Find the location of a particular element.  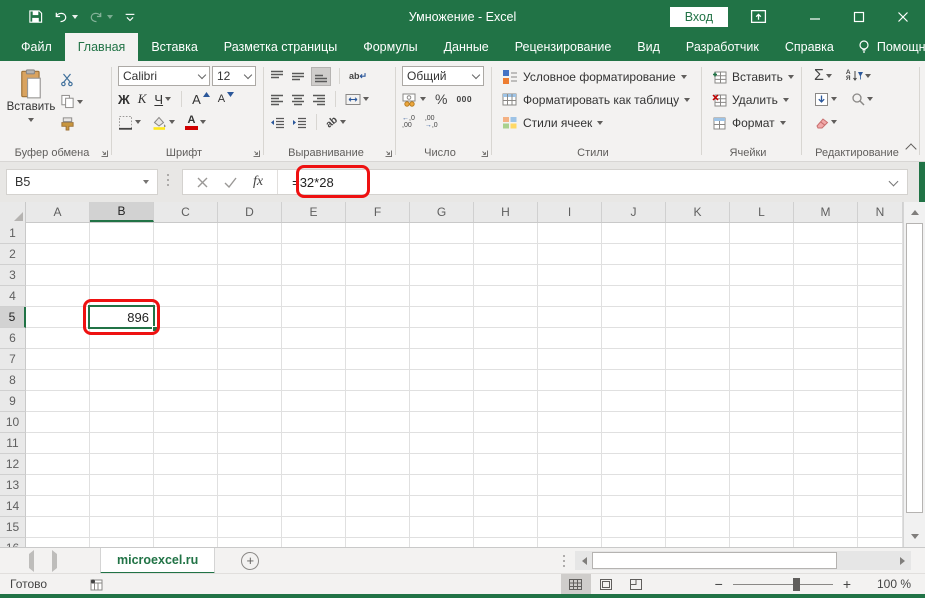

merge-center-button is located at coordinates (357, 99).